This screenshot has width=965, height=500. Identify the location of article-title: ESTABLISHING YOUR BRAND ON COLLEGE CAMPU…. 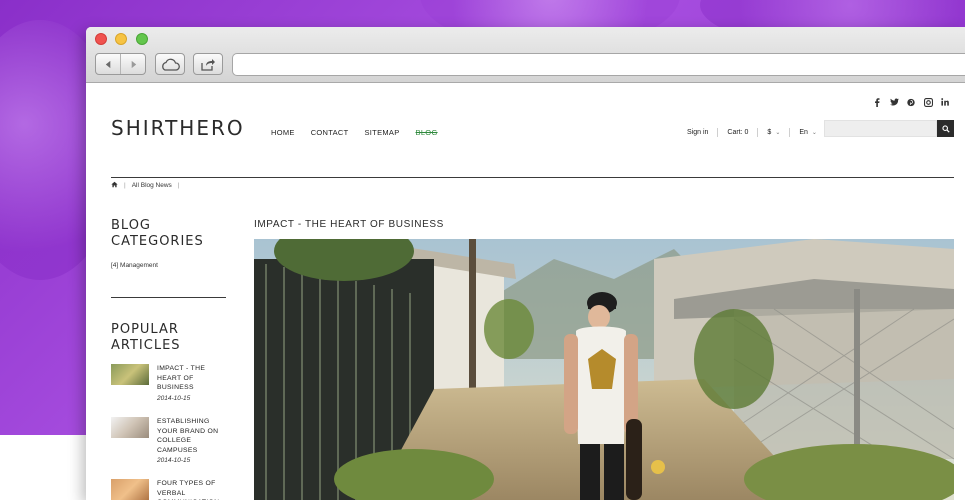
(192, 436).